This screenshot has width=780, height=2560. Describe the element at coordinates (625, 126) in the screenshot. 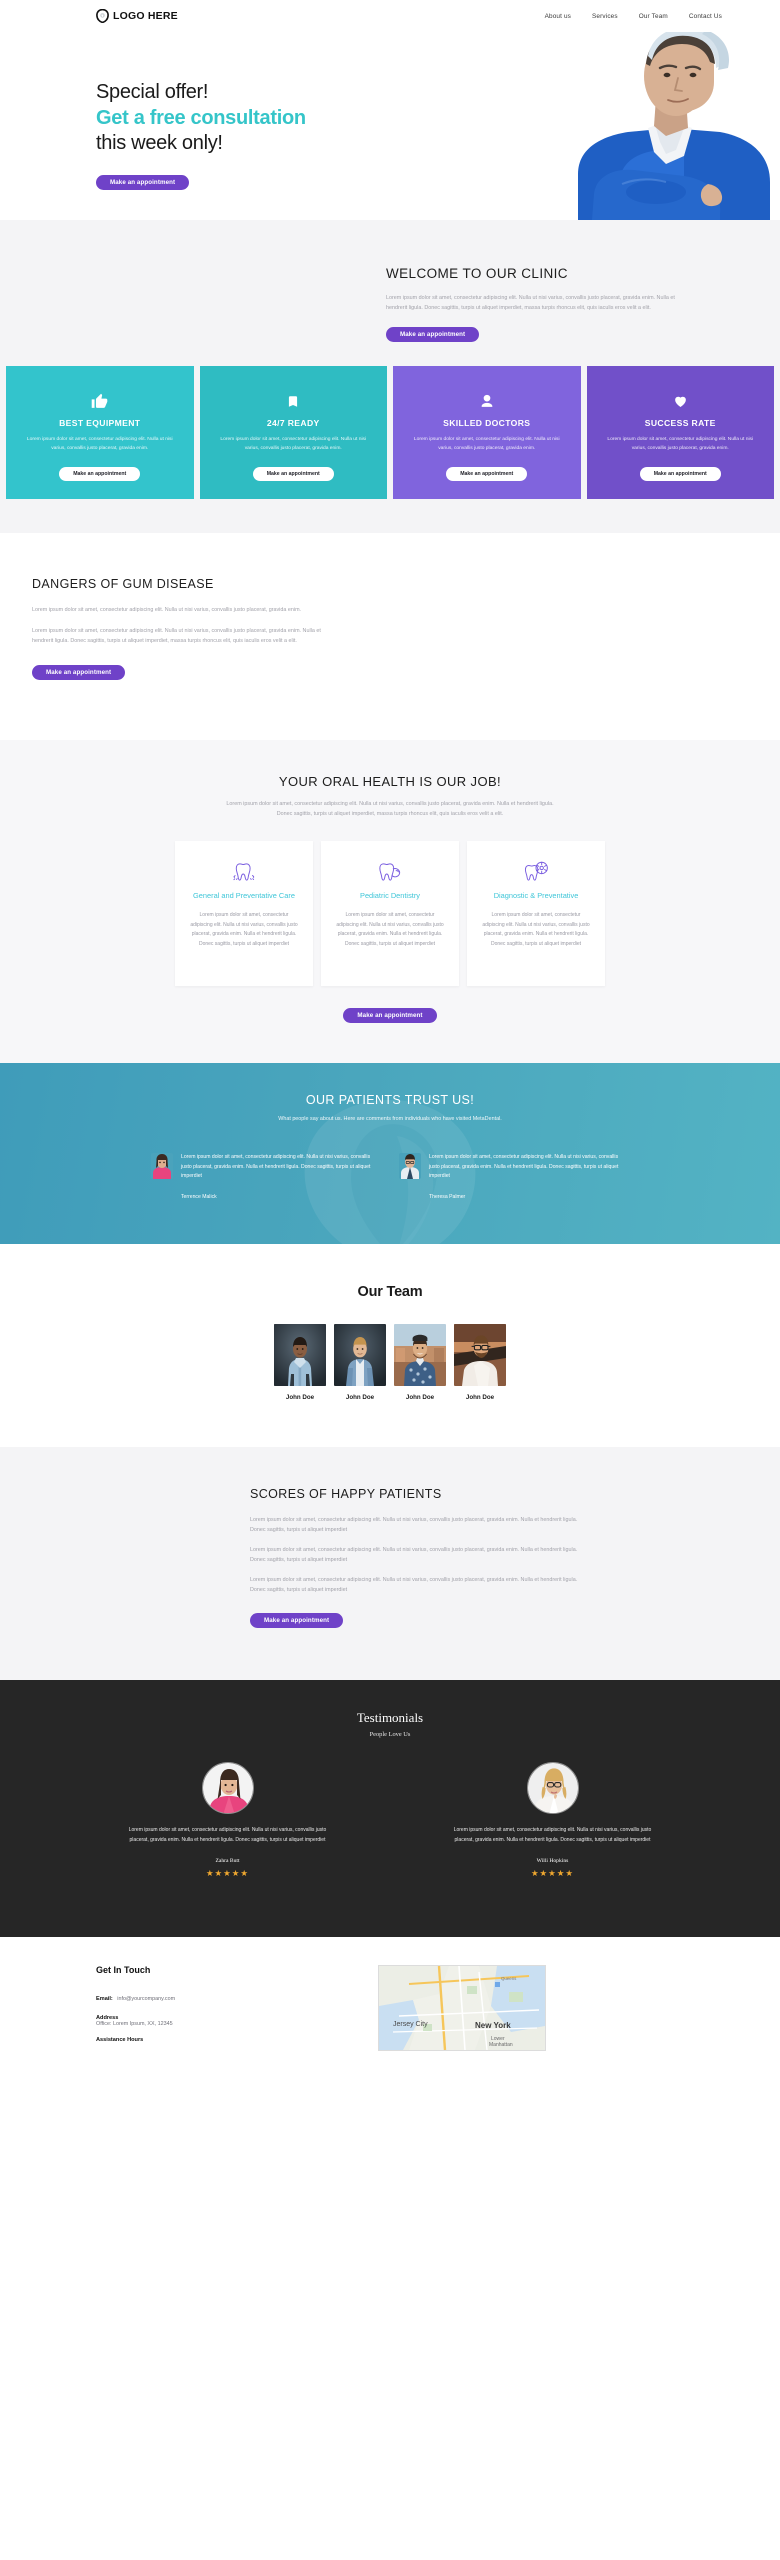

I see `hero-image` at that location.